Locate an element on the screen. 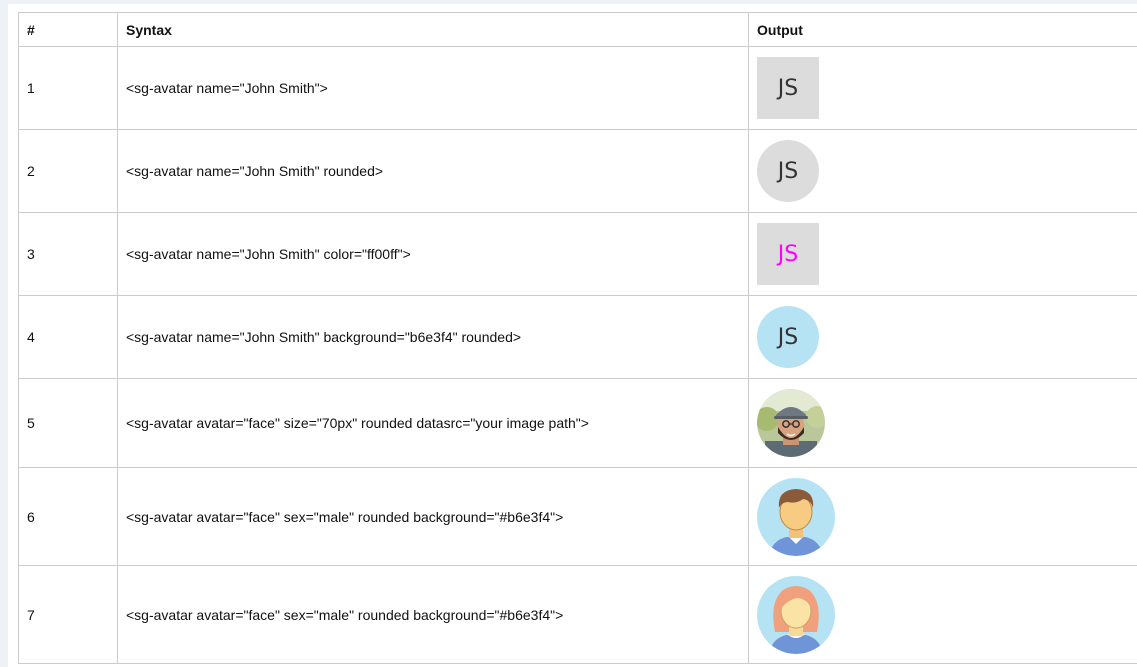  header-output: Output is located at coordinates (942, 29).